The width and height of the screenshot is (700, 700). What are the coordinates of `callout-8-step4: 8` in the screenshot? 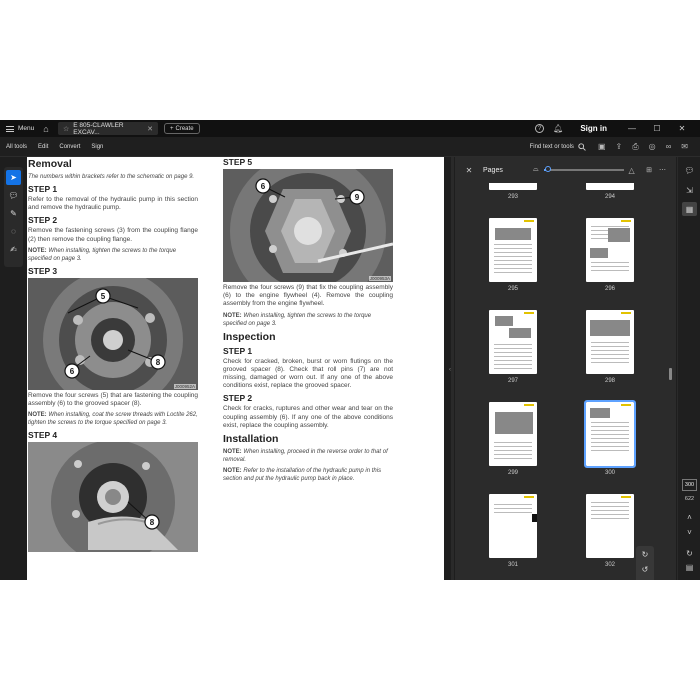 It's located at (152, 522).